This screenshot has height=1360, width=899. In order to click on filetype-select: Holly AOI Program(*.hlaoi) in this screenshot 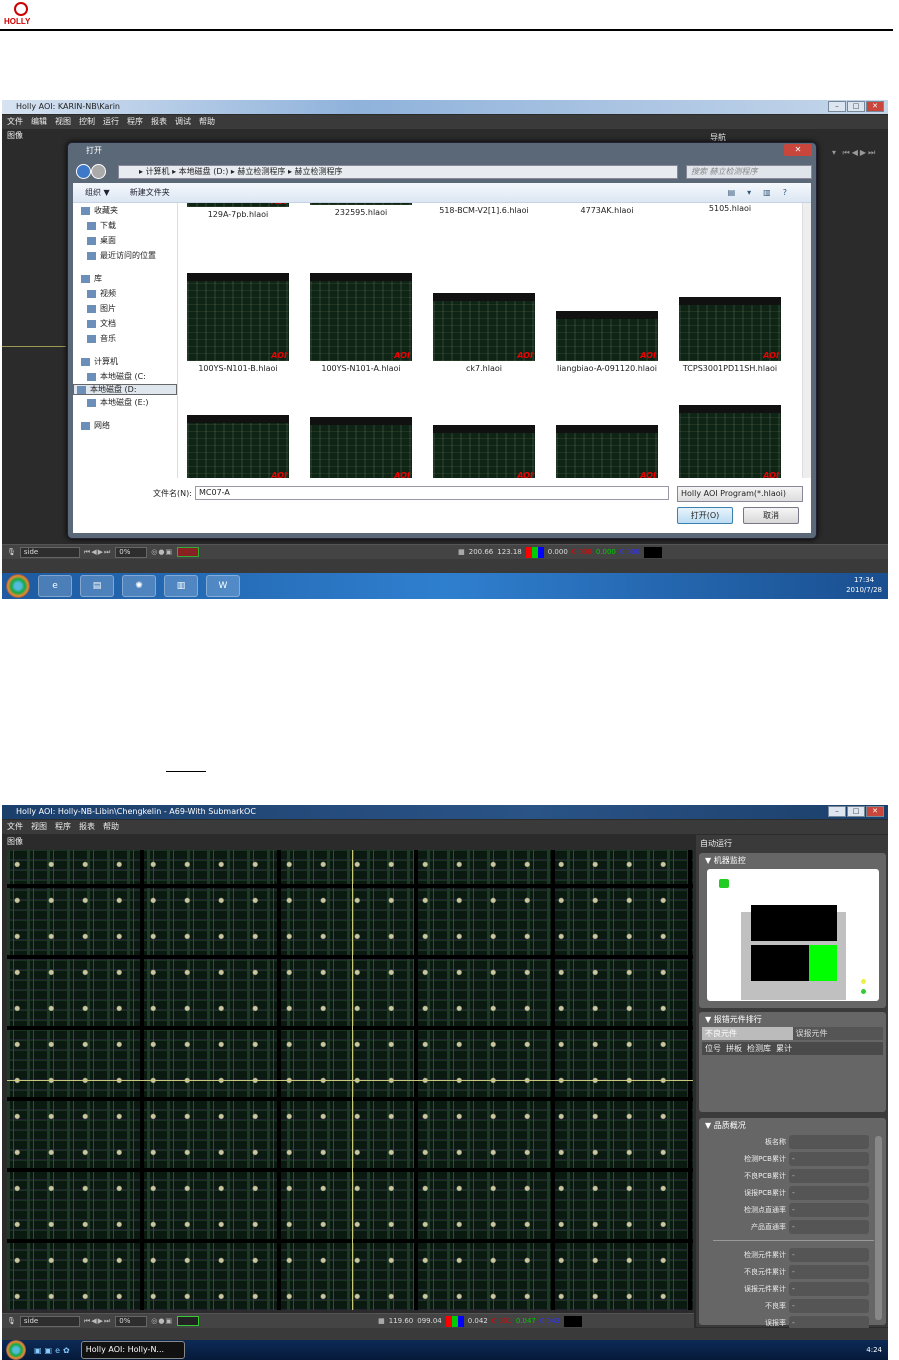, I will do `click(740, 494)`.